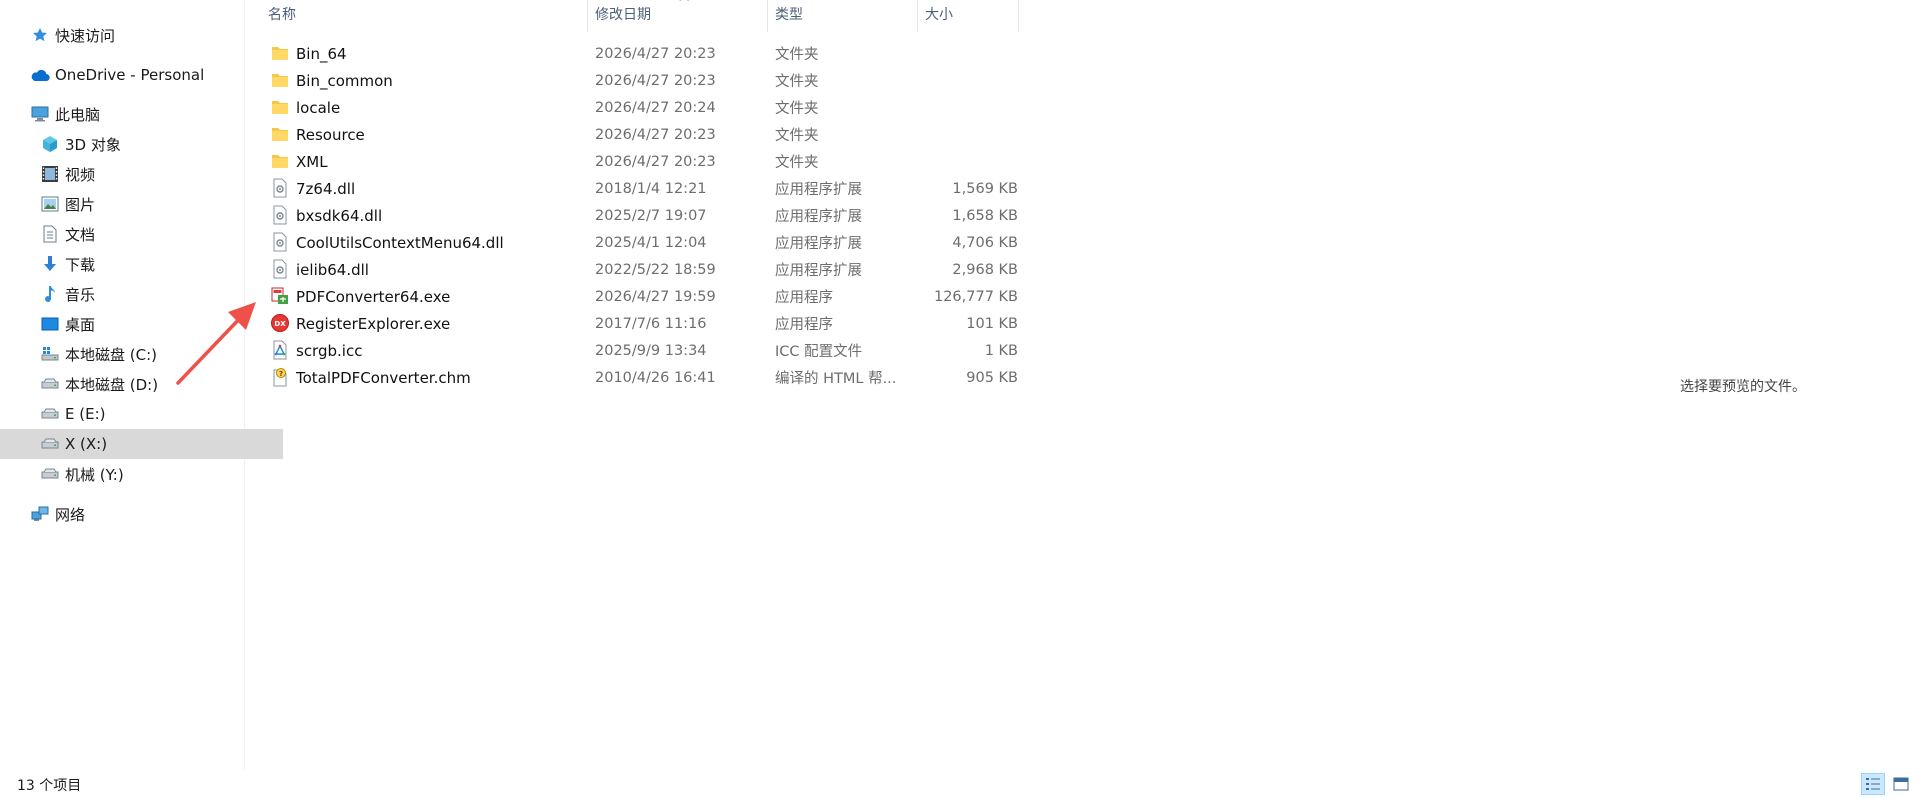 The width and height of the screenshot is (1920, 799). I want to click on file-type: ICC 配置文件, so click(819, 352).